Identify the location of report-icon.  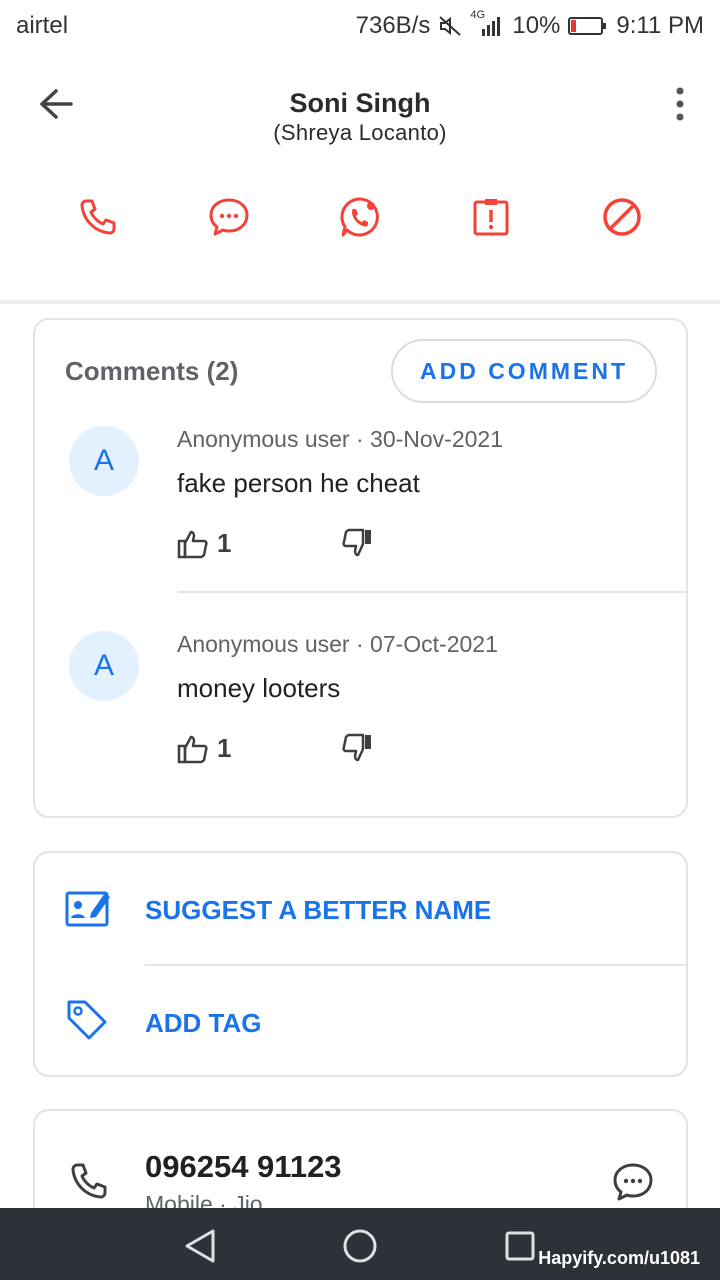
(491, 217).